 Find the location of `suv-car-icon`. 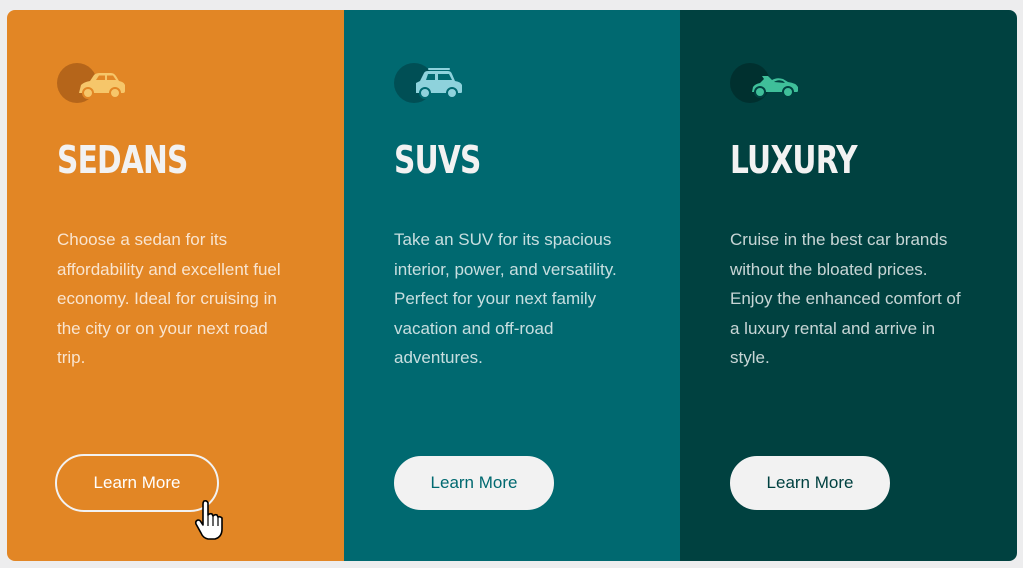

suv-car-icon is located at coordinates (430, 83).